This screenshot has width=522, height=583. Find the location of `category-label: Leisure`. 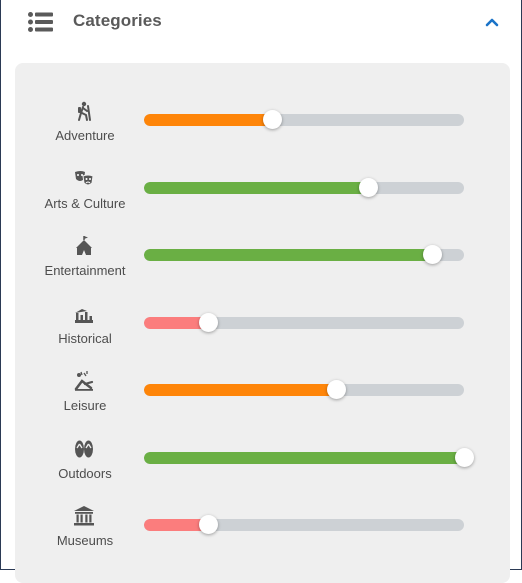

category-label: Leisure is located at coordinates (85, 405).